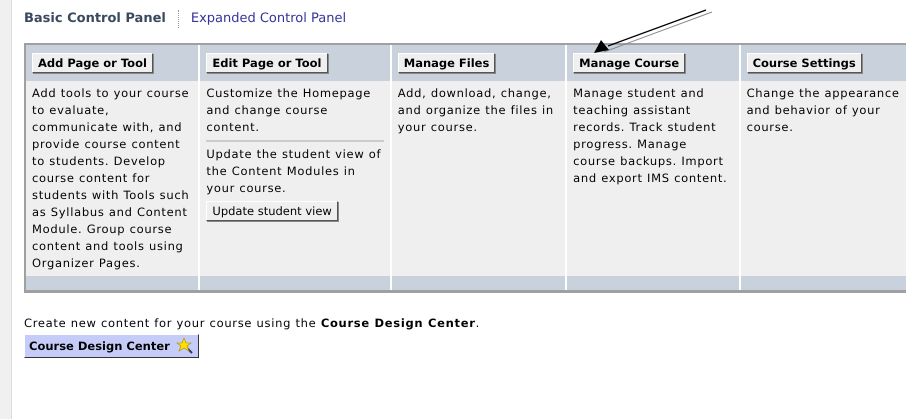  Describe the element at coordinates (252, 323) in the screenshot. I see `design-center-text: Create new content for your course using the Course Design Center.` at that location.